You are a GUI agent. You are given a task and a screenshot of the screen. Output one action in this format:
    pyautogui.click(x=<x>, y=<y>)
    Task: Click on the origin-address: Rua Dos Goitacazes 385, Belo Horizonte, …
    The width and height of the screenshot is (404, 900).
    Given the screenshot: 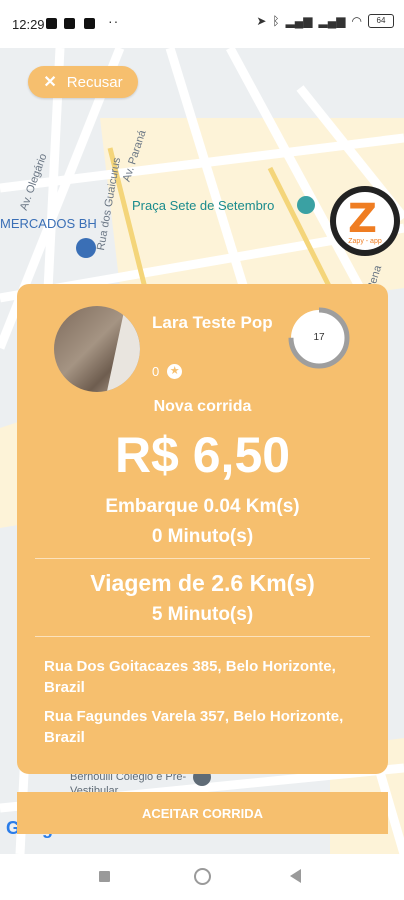 What is the action you would take?
    pyautogui.click(x=190, y=677)
    